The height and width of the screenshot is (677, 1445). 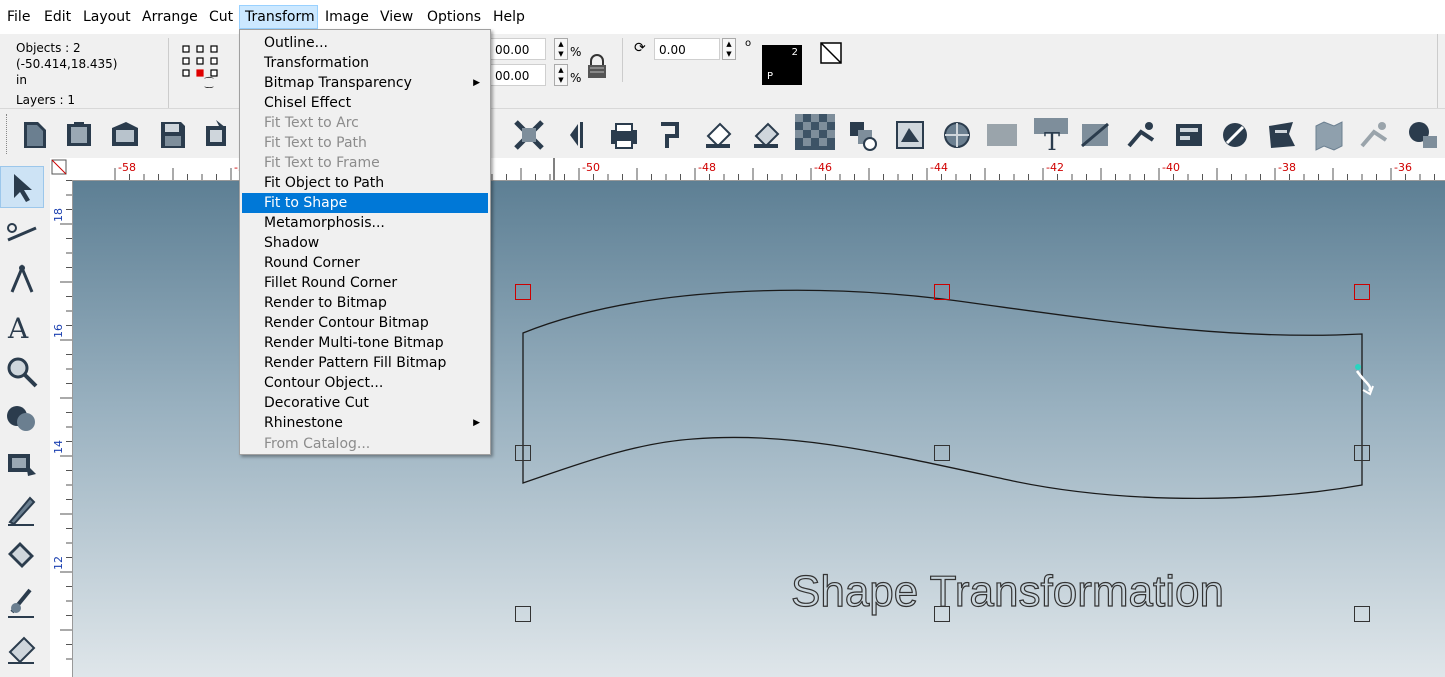 What do you see at coordinates (365, 323) in the screenshot?
I see `menu-item-render-contour-bitmap: Render Contour Bitmap` at bounding box center [365, 323].